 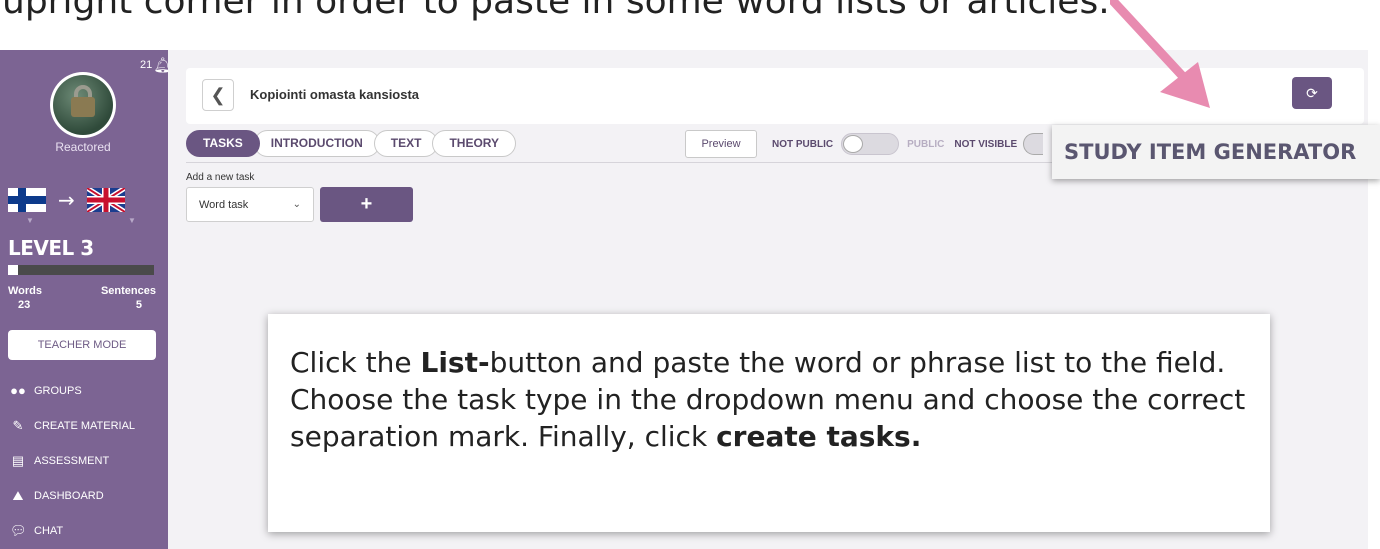 What do you see at coordinates (25, 291) in the screenshot?
I see `words-label: Words` at bounding box center [25, 291].